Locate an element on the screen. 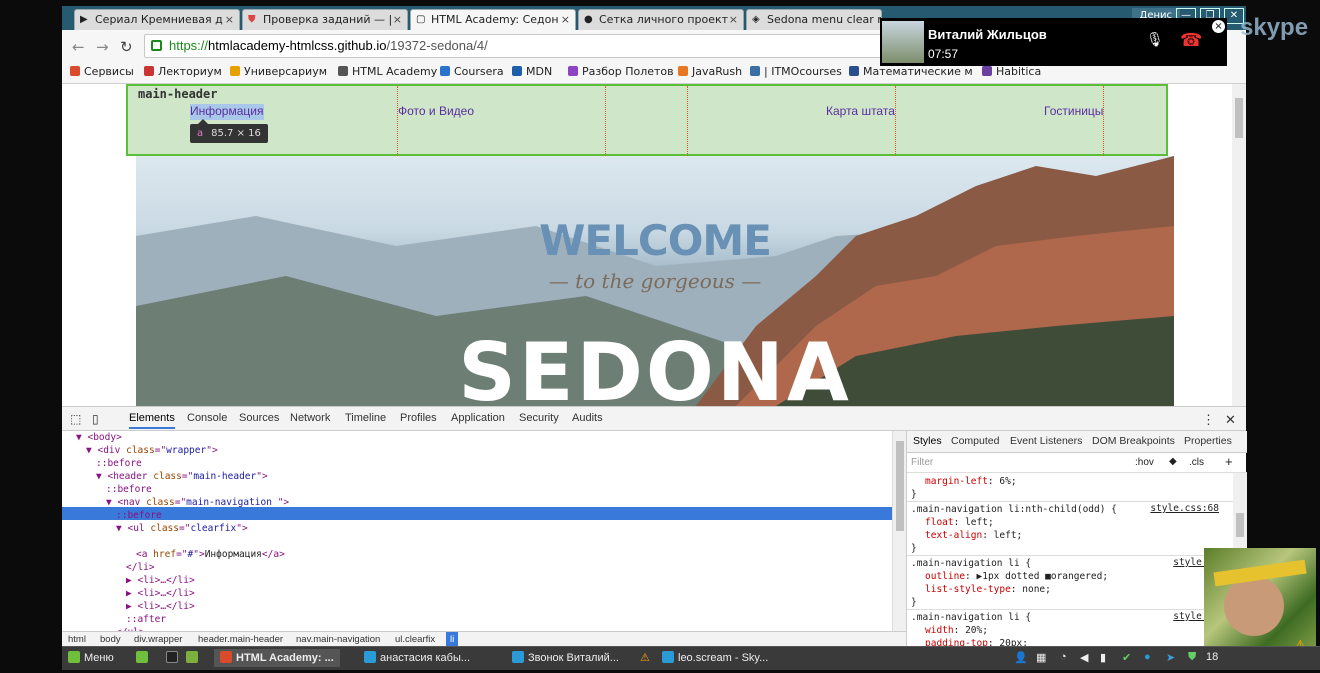  dom-line: ::after is located at coordinates (146, 619).